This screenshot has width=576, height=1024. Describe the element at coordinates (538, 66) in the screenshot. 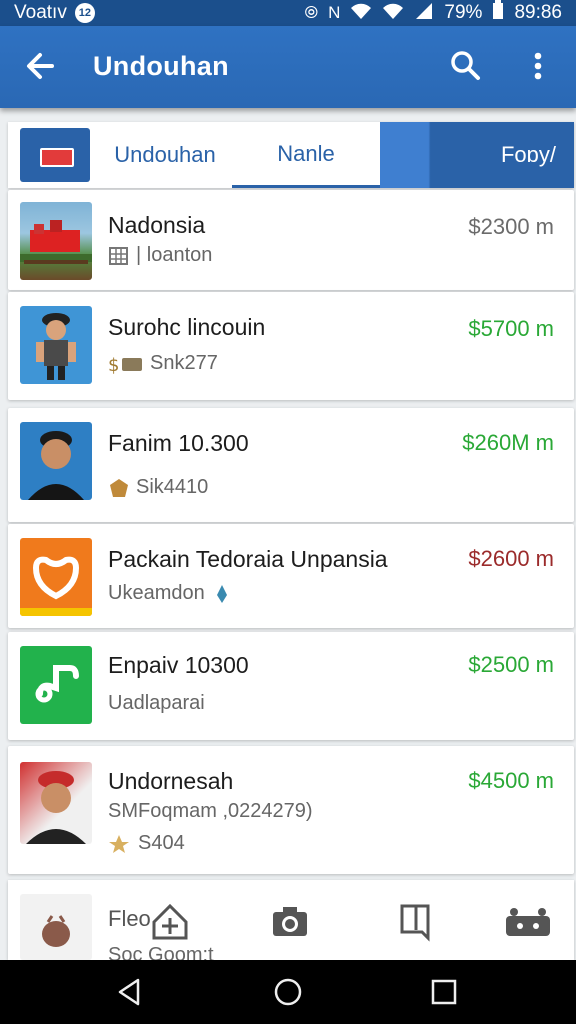

I see `more-options-icon` at that location.